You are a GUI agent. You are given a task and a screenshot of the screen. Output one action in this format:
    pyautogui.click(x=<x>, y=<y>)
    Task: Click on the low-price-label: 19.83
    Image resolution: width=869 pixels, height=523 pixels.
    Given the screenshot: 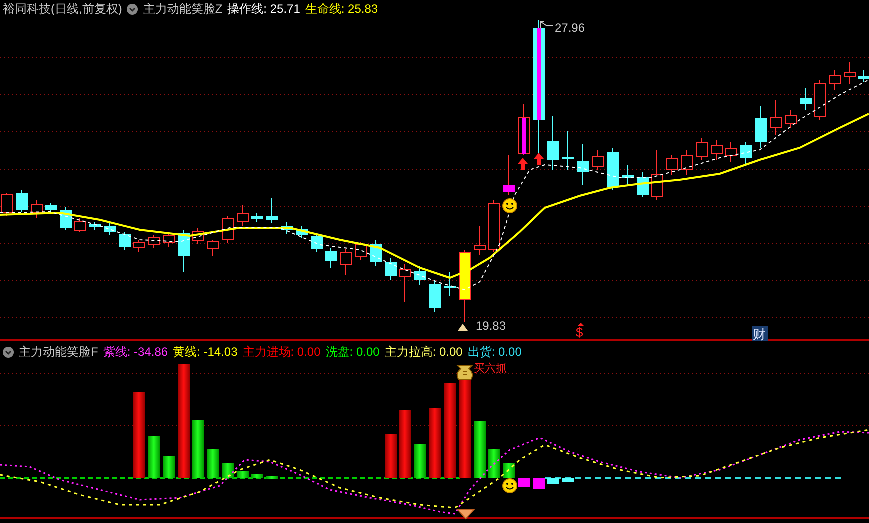 What is the action you would take?
    pyautogui.click(x=491, y=326)
    